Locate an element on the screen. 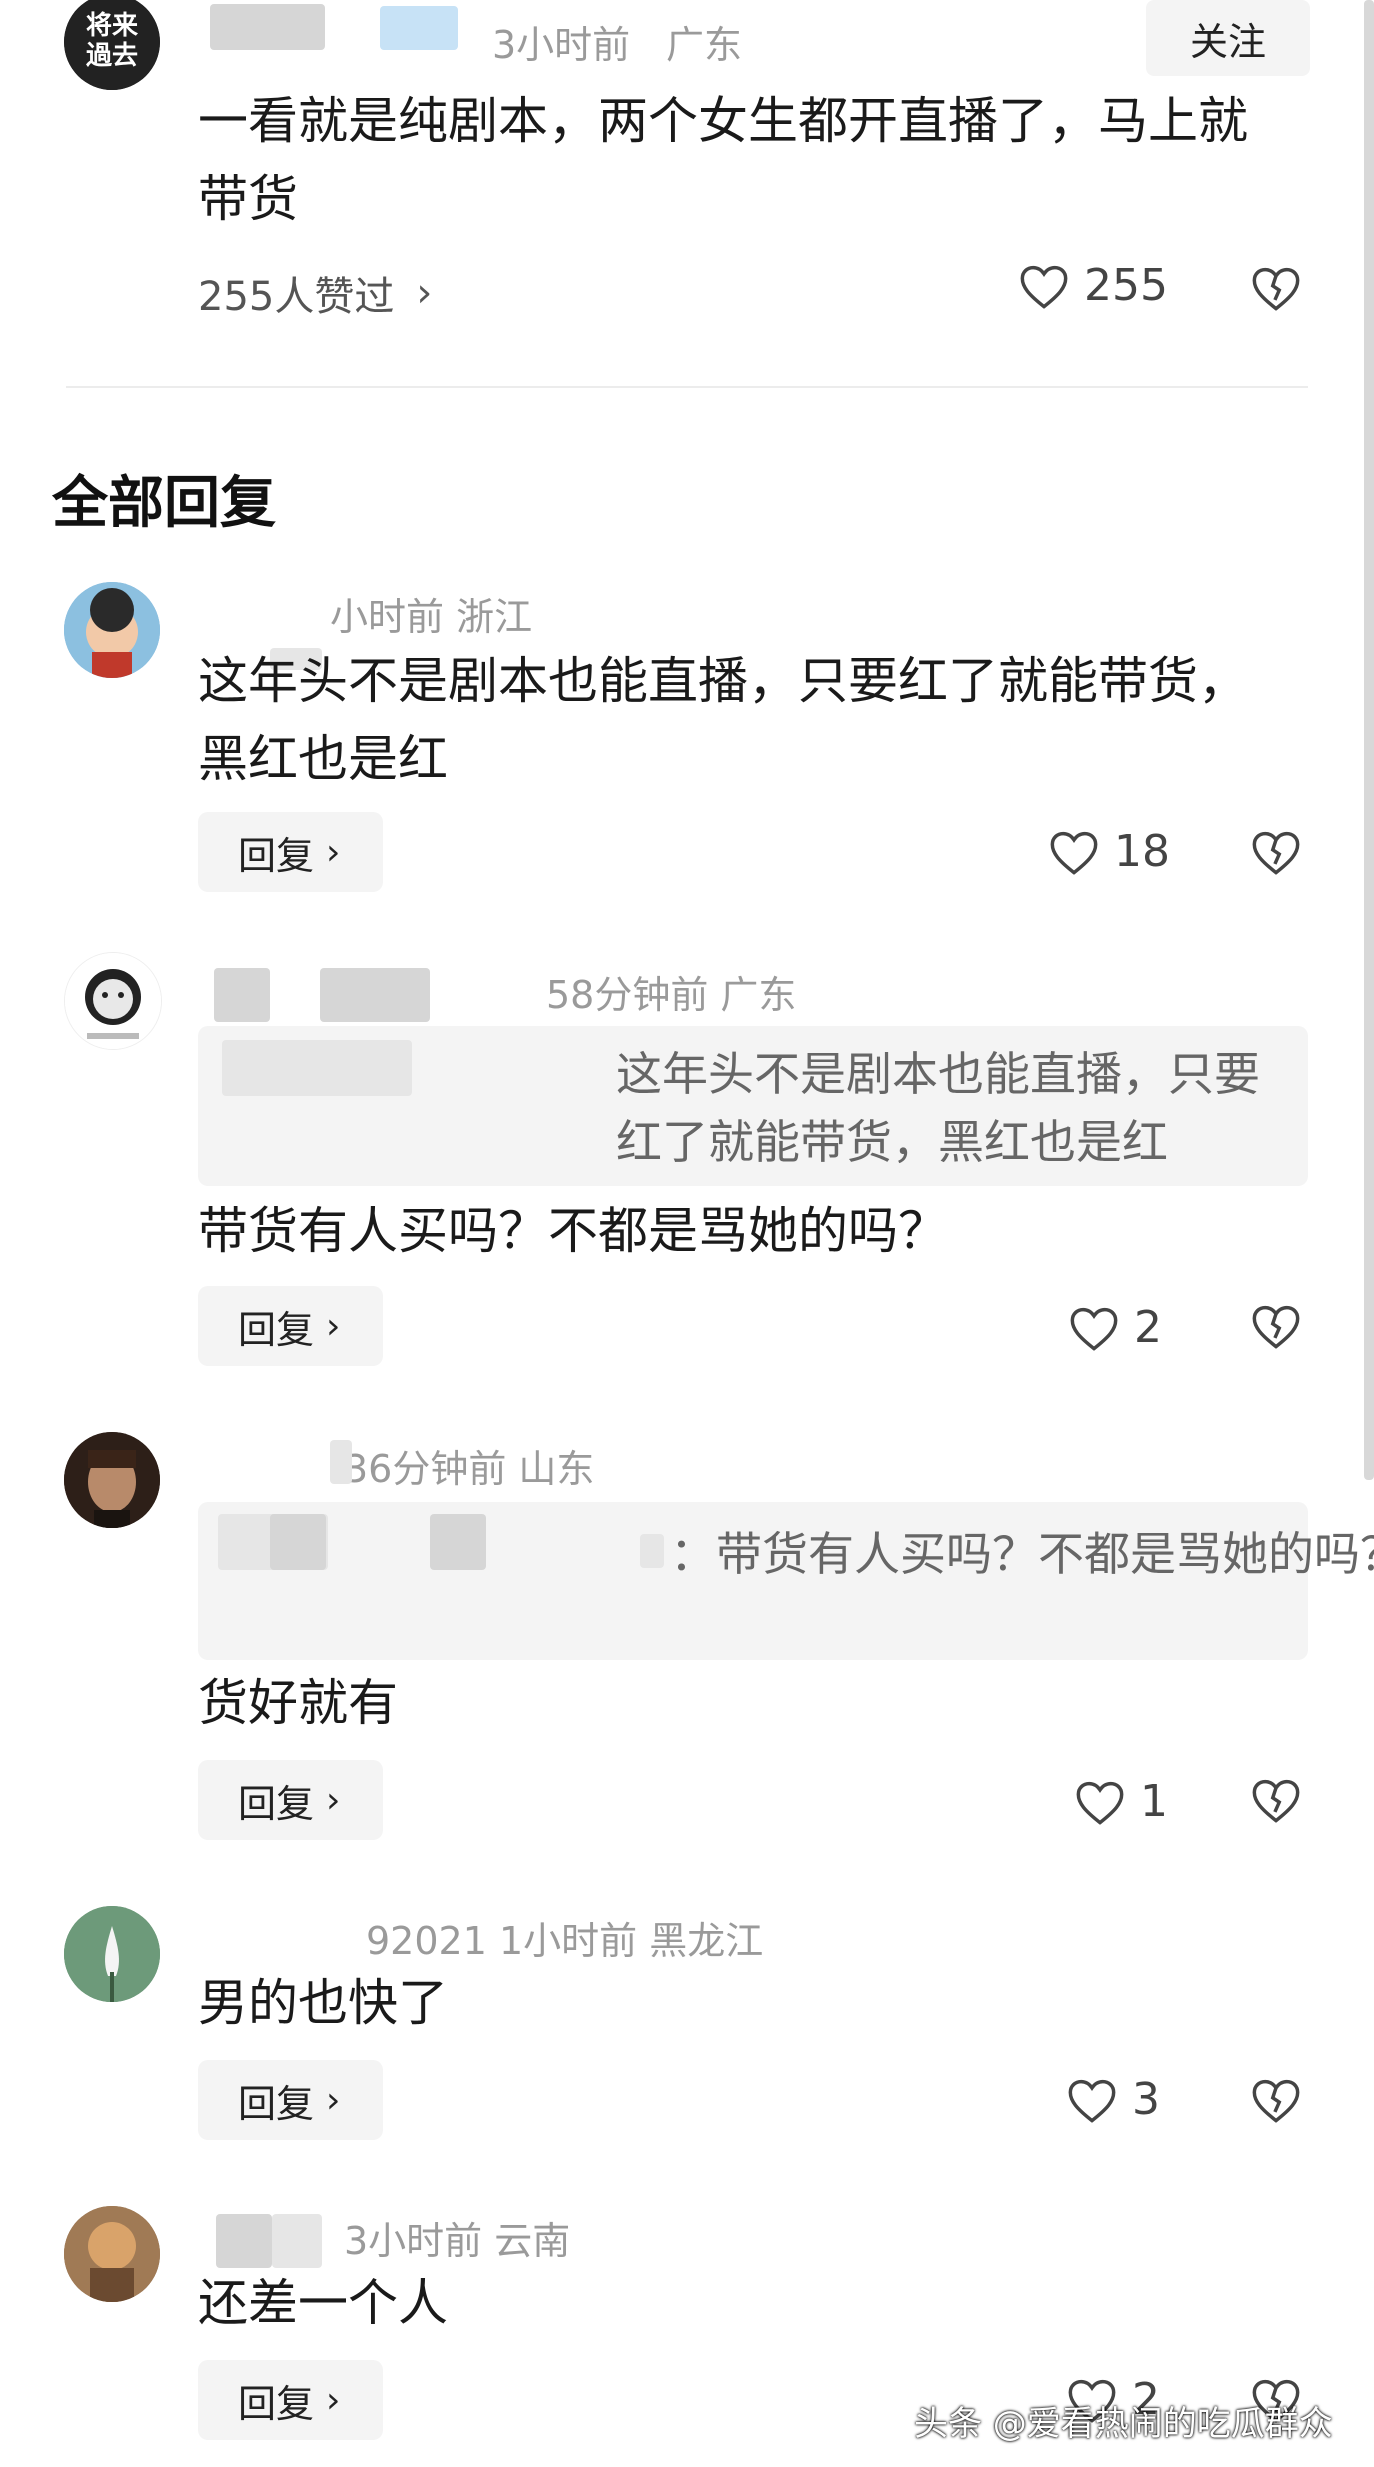 Image resolution: width=1374 pixels, height=2467 pixels. reply-content: 带货有人买吗？不都是骂她的吗？ is located at coordinates (573, 1231).